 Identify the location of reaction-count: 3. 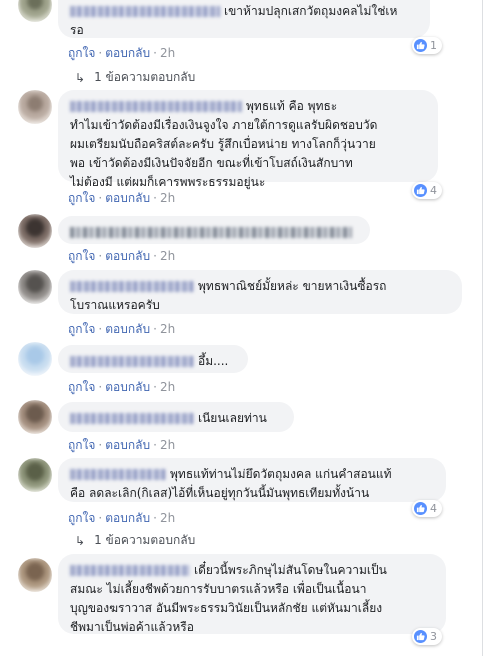
(427, 636).